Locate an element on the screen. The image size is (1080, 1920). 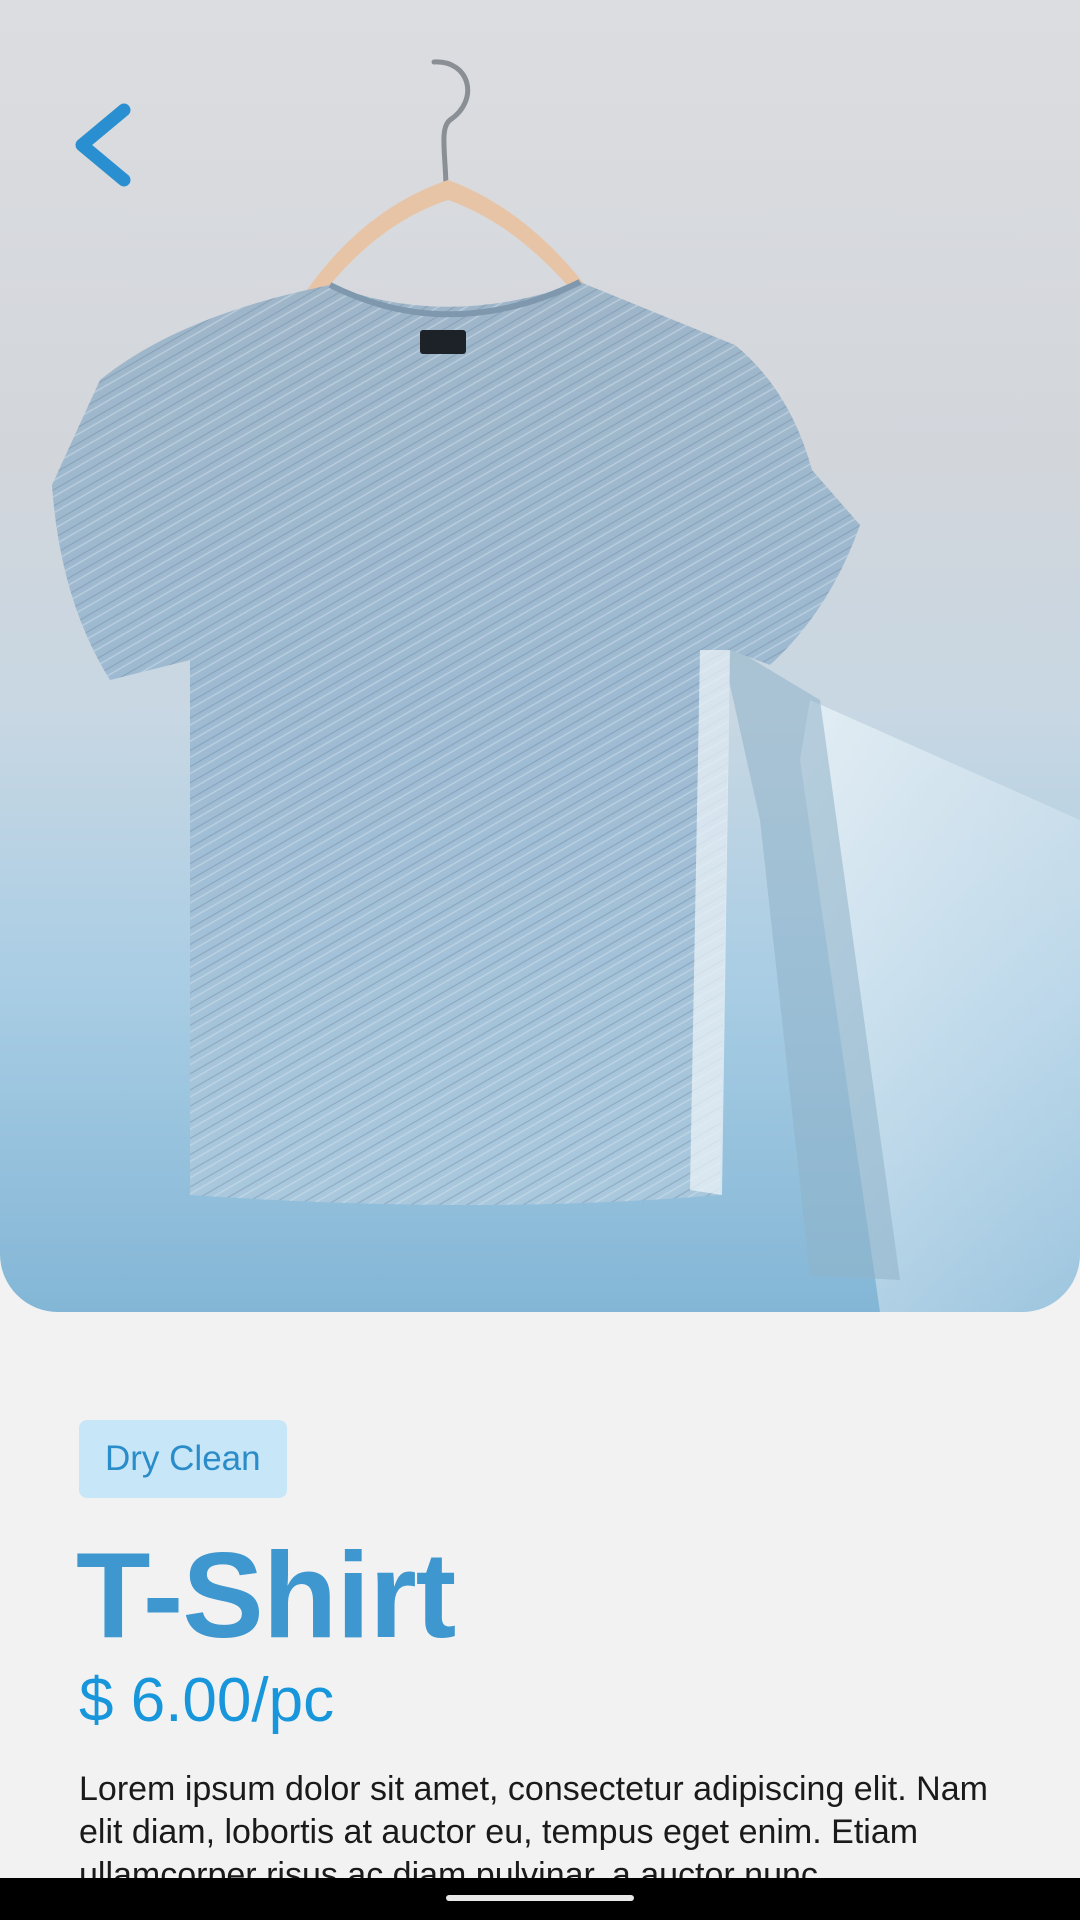
product-price: $ 6.00/pc is located at coordinates (207, 1700).